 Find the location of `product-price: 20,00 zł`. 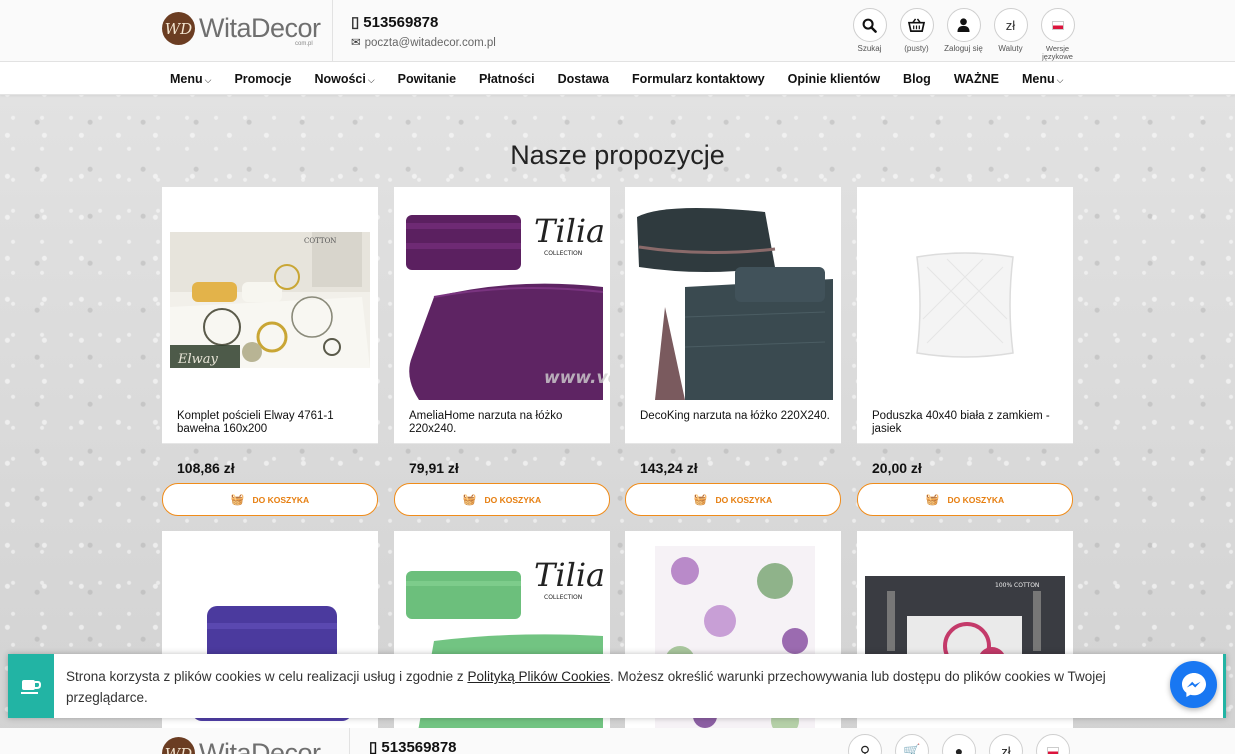

product-price: 20,00 zł is located at coordinates (897, 468).